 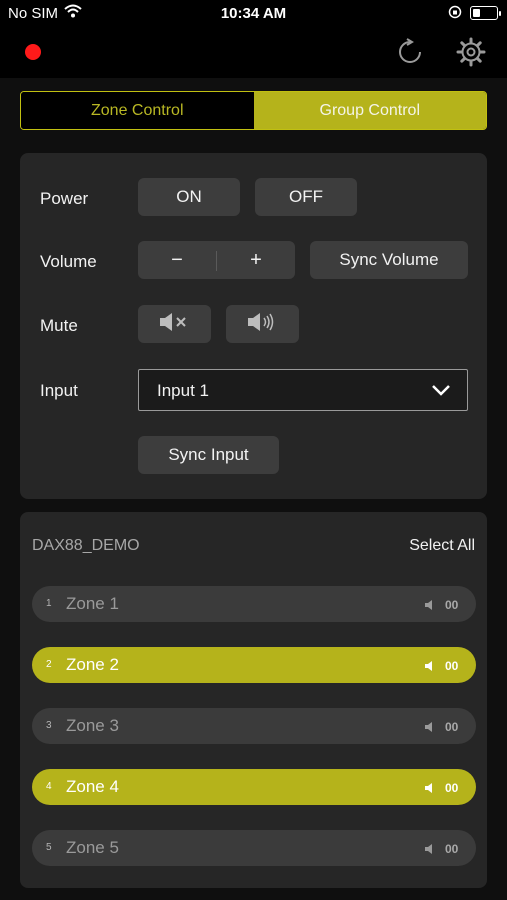 What do you see at coordinates (254, 787) in the screenshot?
I see `zone-item: 4 Zone 4 00` at bounding box center [254, 787].